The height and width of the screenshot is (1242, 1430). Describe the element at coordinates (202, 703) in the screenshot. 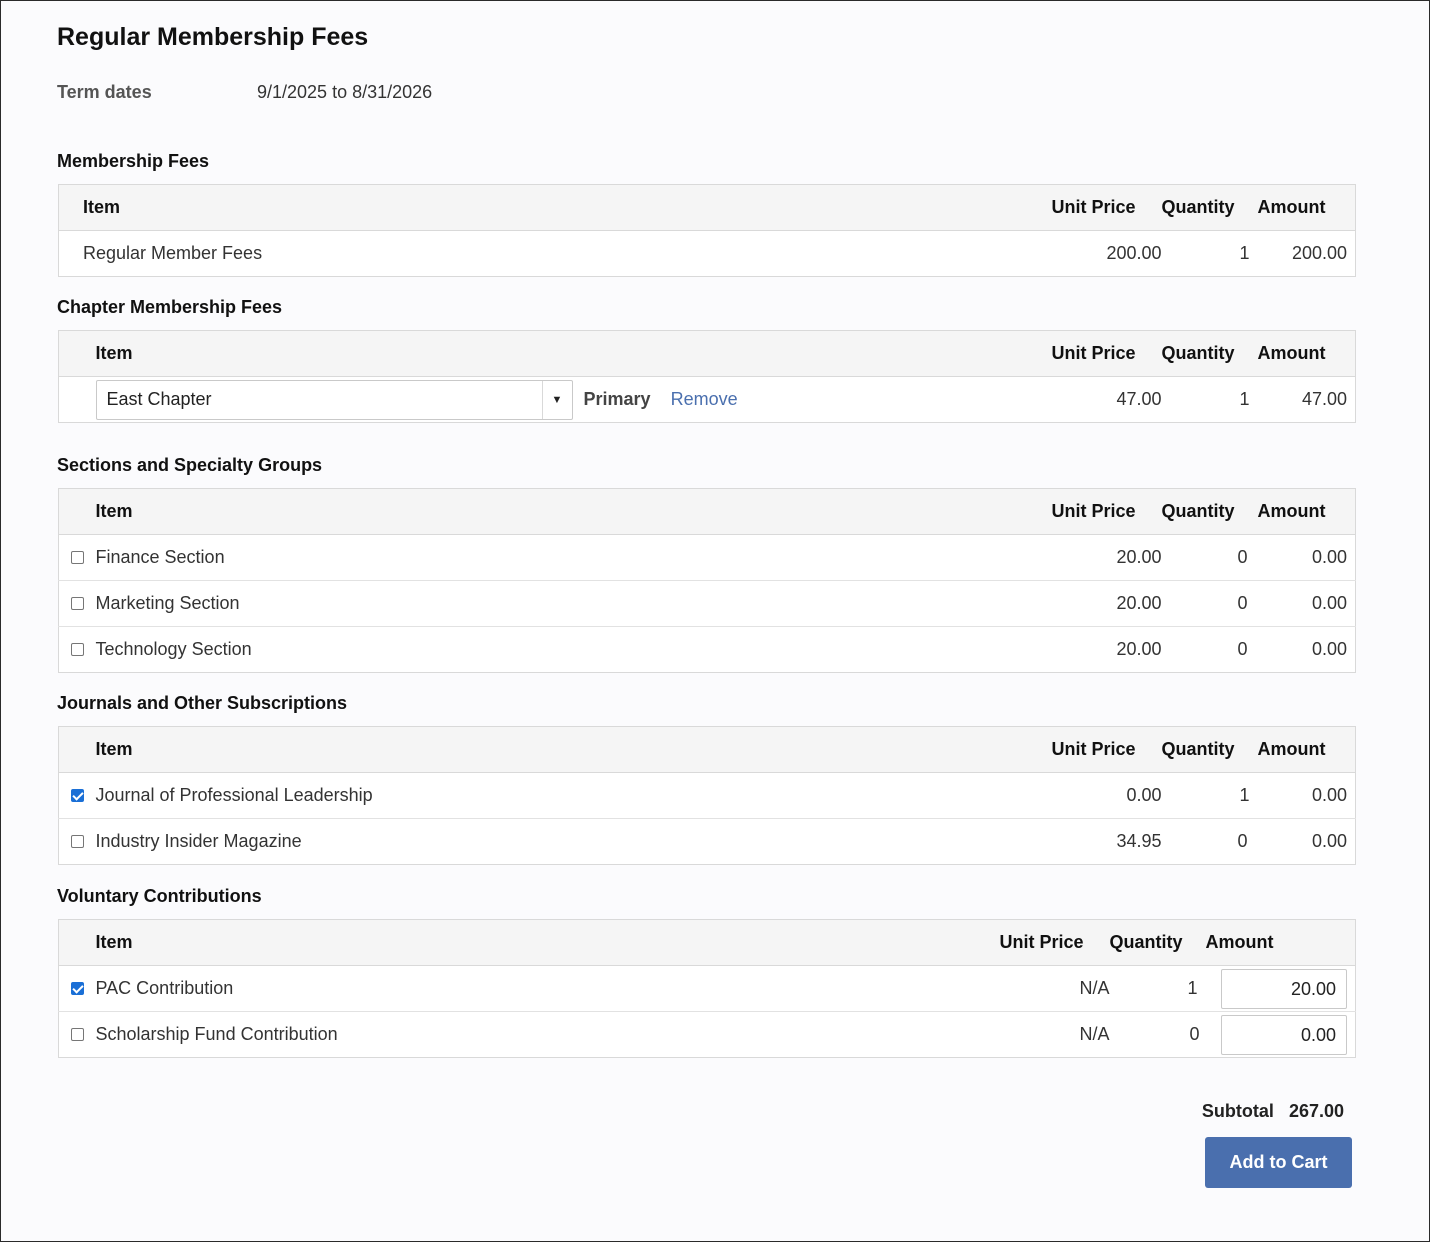

I see `journals-title: Journals and Other Subscriptions` at that location.